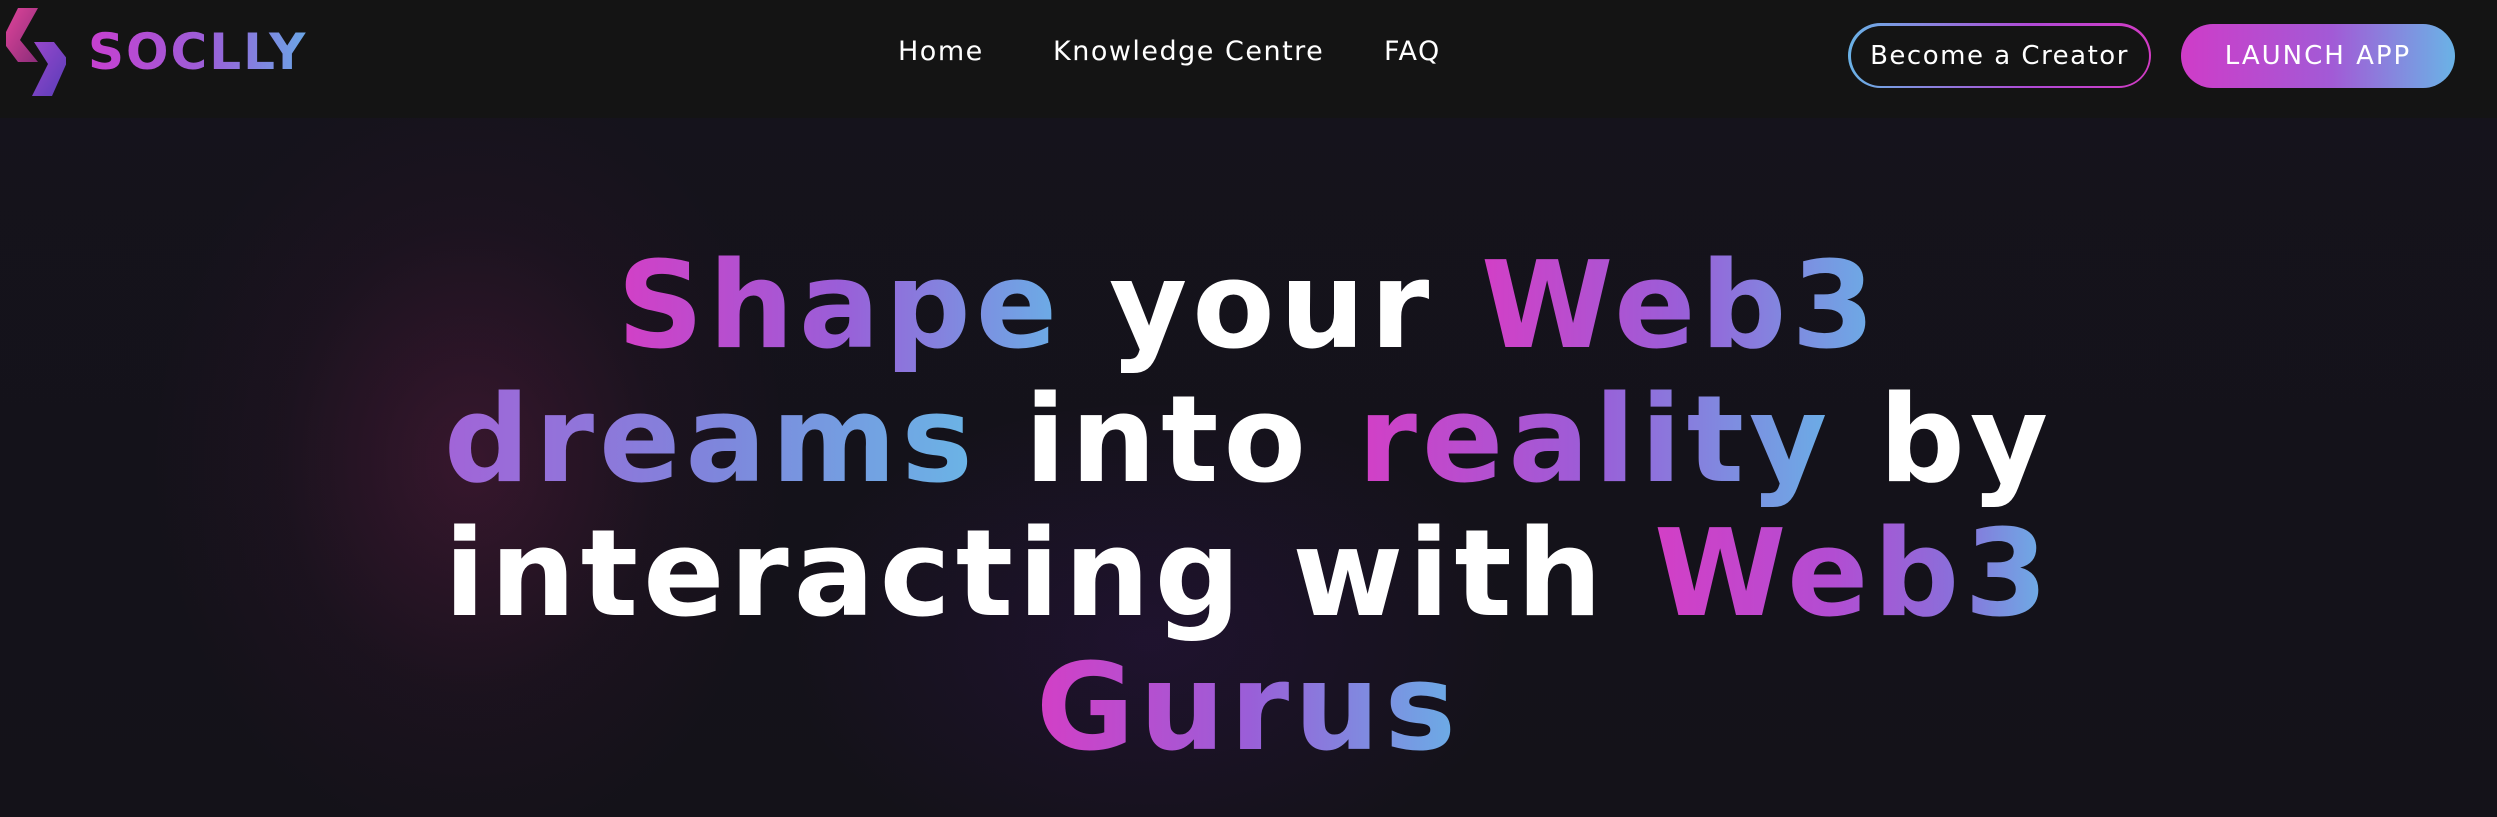  I want to click on become-creator-label: Become a Creator, so click(1999, 55).